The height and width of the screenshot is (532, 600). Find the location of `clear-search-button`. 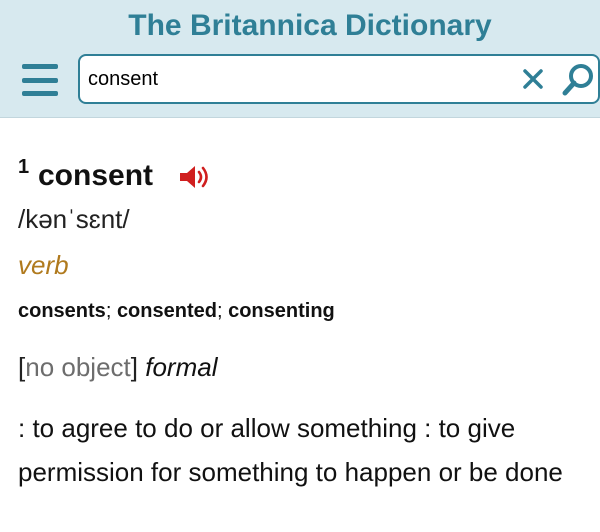

clear-search-button is located at coordinates (533, 79).